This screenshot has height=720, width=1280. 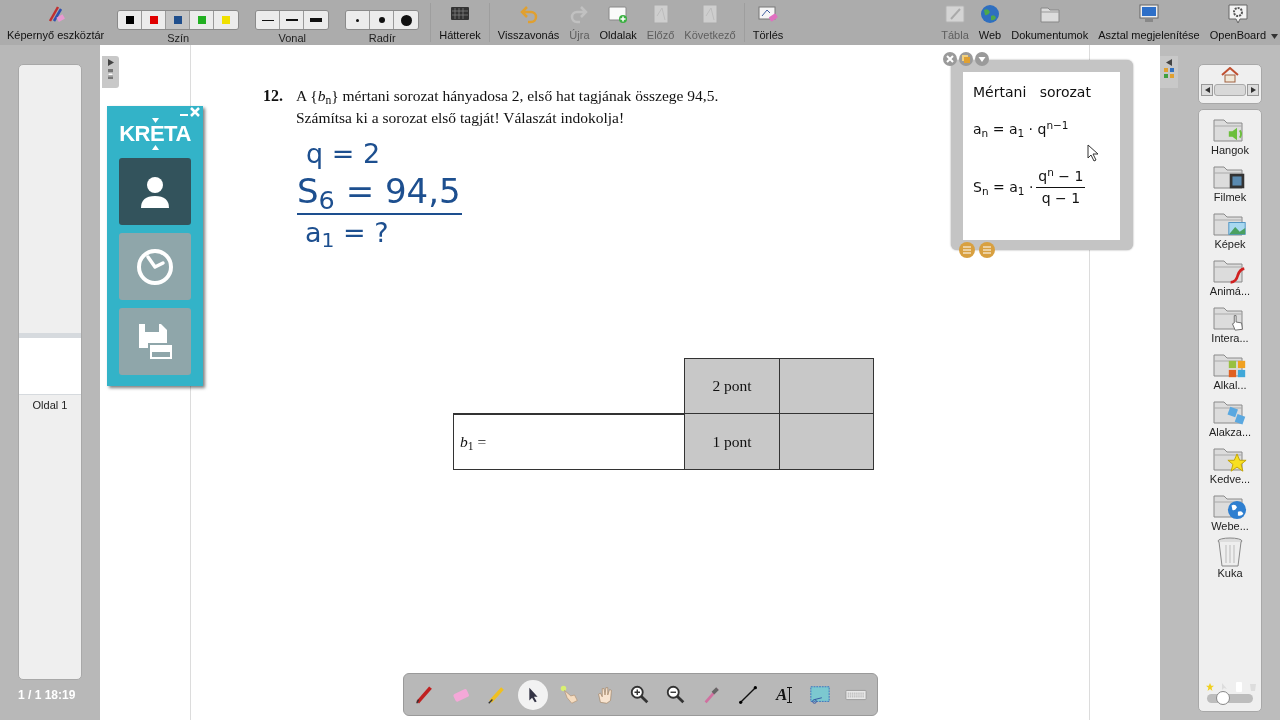 I want to click on tool-button, so click(x=532, y=694).